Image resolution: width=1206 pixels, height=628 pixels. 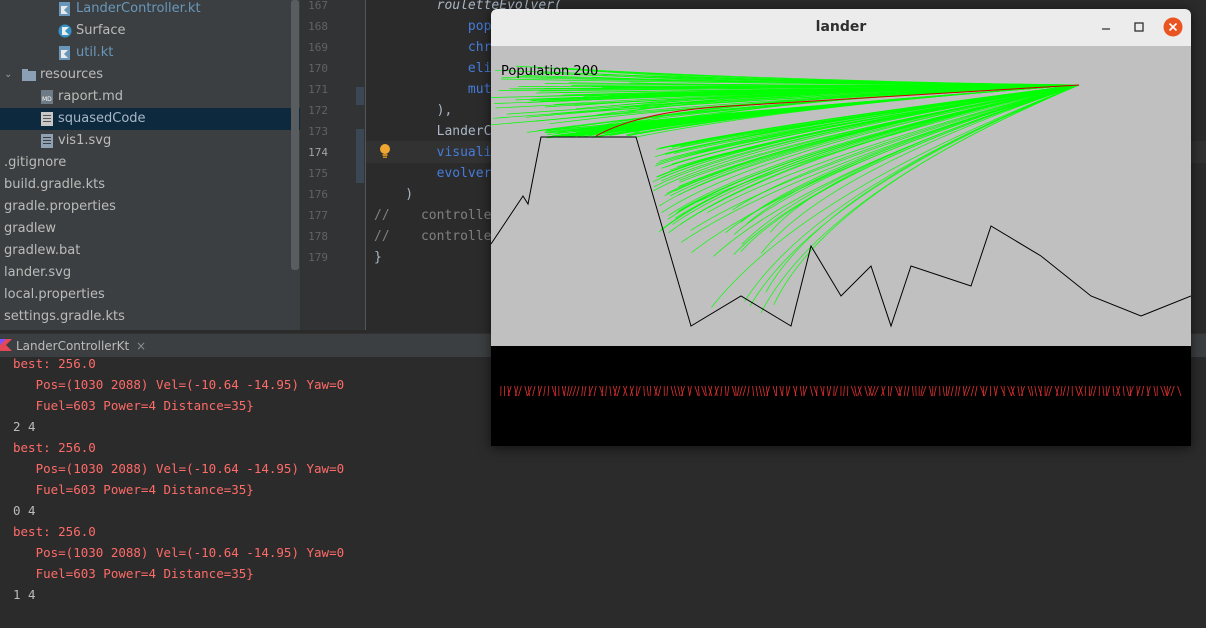 I want to click on folder-icon, so click(x=29, y=75).